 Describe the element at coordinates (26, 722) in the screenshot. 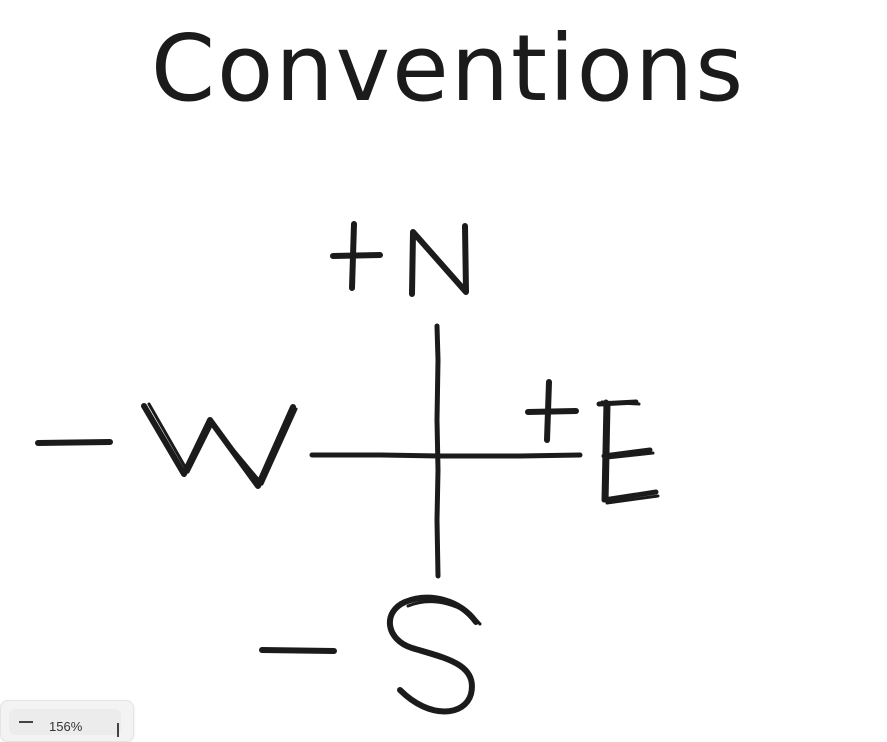

I see `minus-icon` at that location.